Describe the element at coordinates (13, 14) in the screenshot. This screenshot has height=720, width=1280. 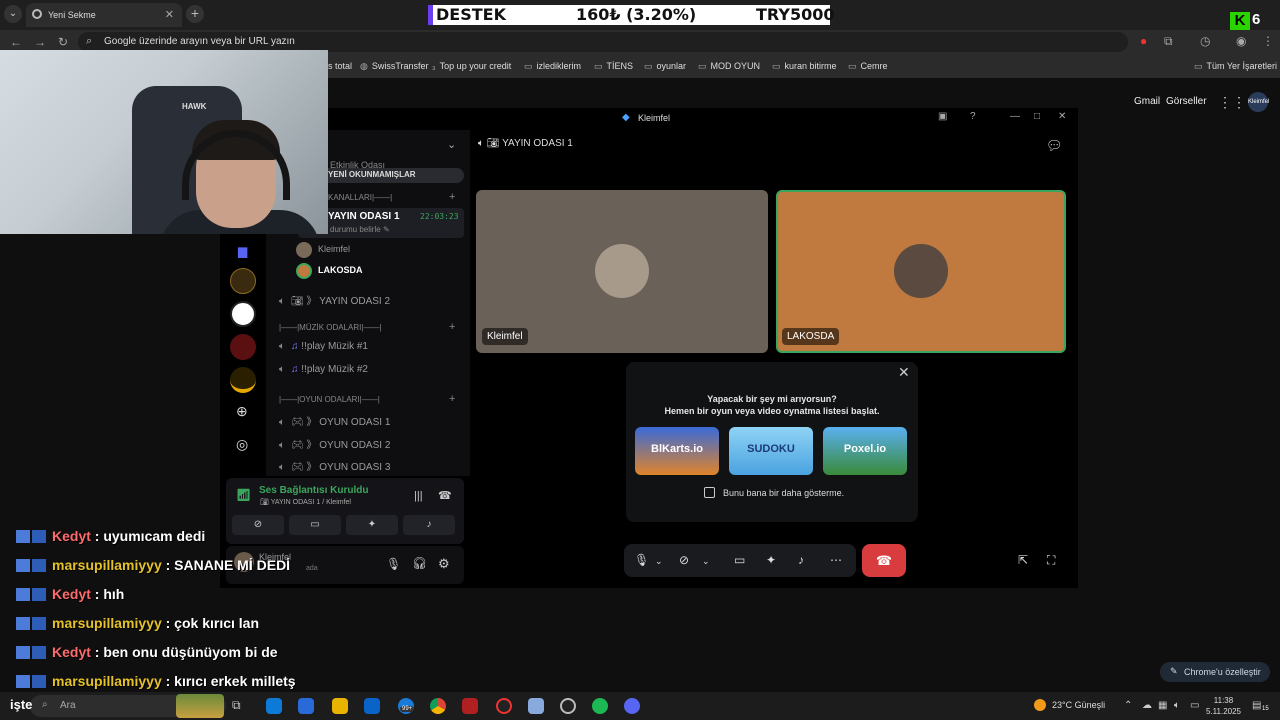
I see `tab-search-button: ⌄` at that location.